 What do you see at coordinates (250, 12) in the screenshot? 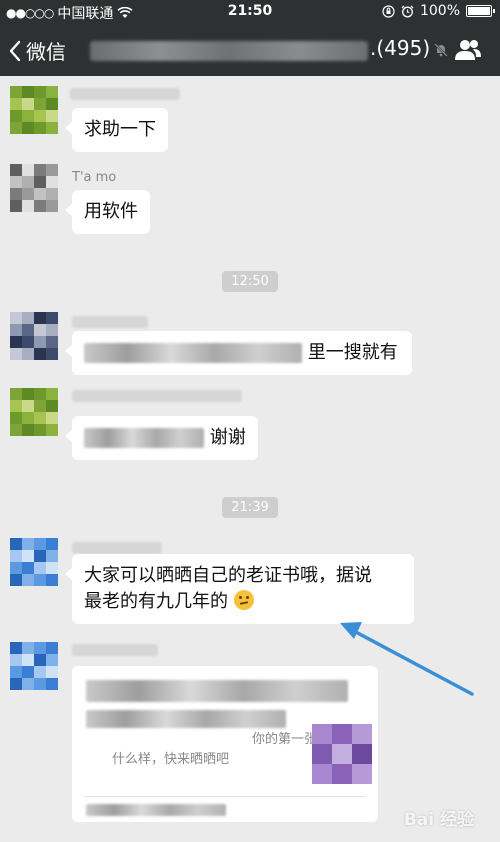
I see `status-bar: ●●○○○ 中国联通 21:50 100%` at bounding box center [250, 12].